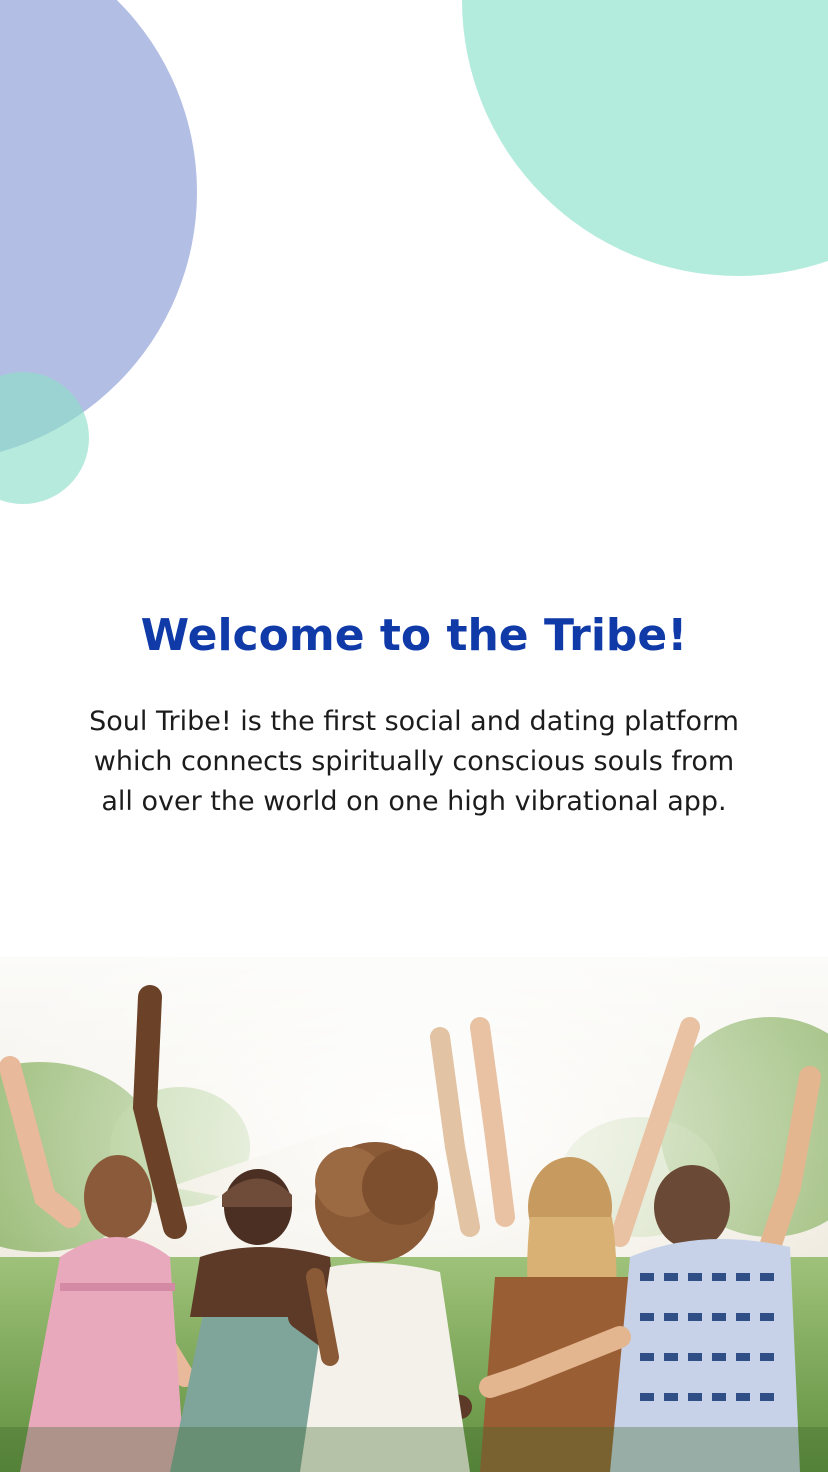 This screenshot has width=828, height=1472. Describe the element at coordinates (645, 138) in the screenshot. I see `decorative-mint-circle-large` at that location.